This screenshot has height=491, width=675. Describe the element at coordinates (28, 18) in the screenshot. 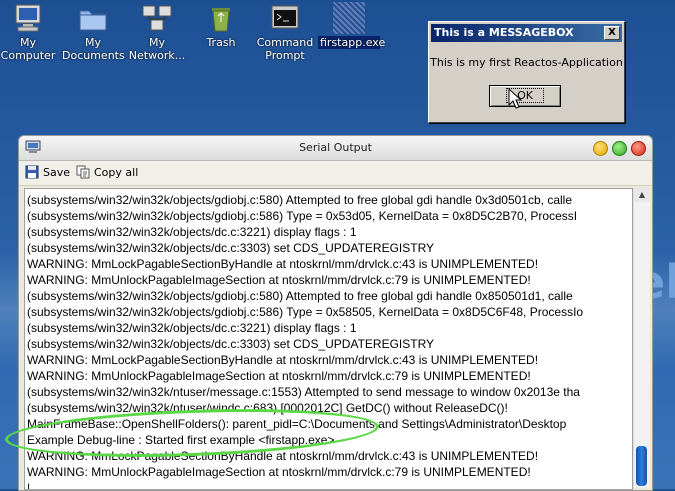

I see `computer-icon` at that location.